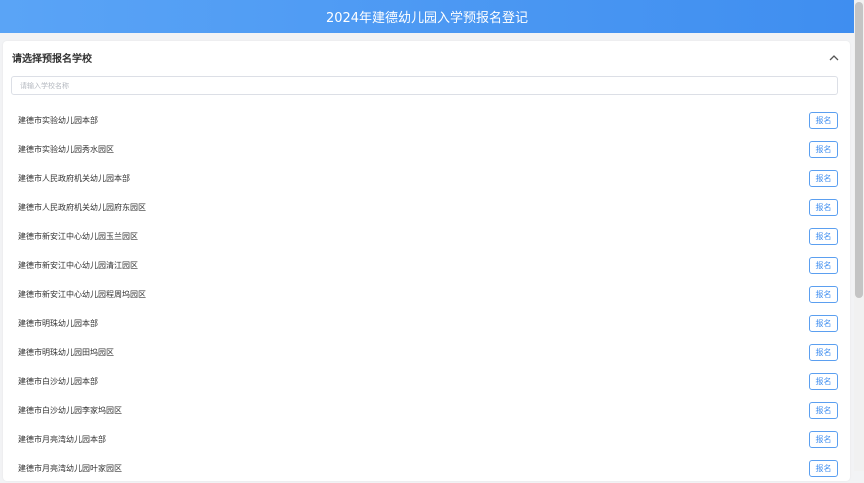 The height and width of the screenshot is (483, 864). What do you see at coordinates (82, 207) in the screenshot?
I see `school-name: 建德市人民政府机关幼儿园府东园区` at bounding box center [82, 207].